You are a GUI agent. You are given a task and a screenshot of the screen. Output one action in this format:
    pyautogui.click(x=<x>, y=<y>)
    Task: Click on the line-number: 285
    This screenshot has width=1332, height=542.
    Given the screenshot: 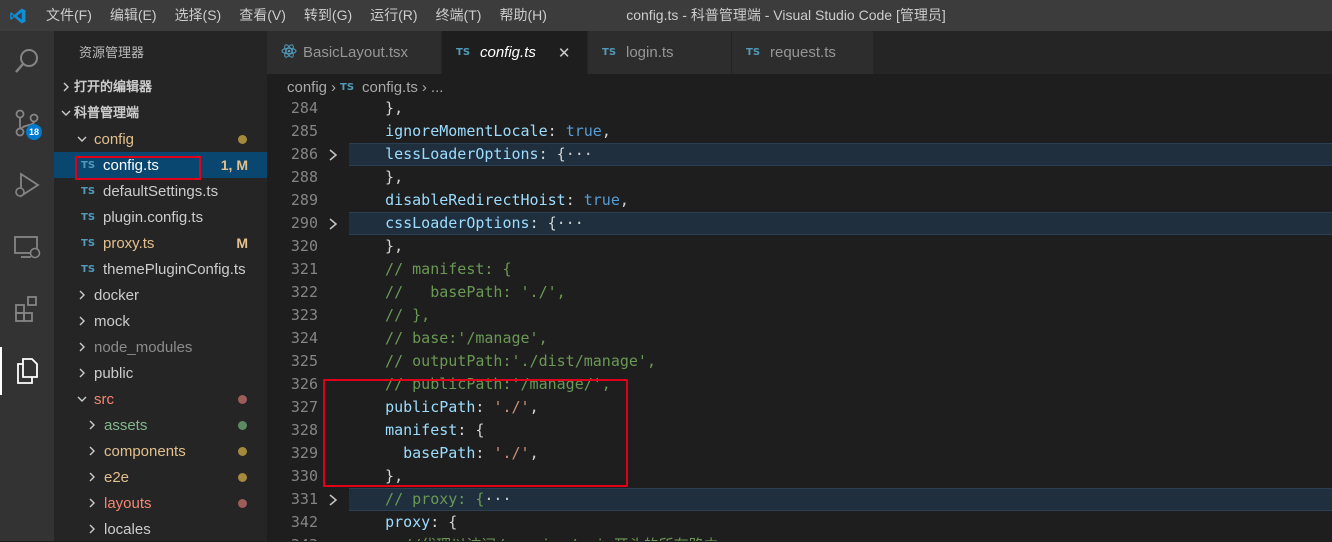 What is the action you would take?
    pyautogui.click(x=304, y=131)
    